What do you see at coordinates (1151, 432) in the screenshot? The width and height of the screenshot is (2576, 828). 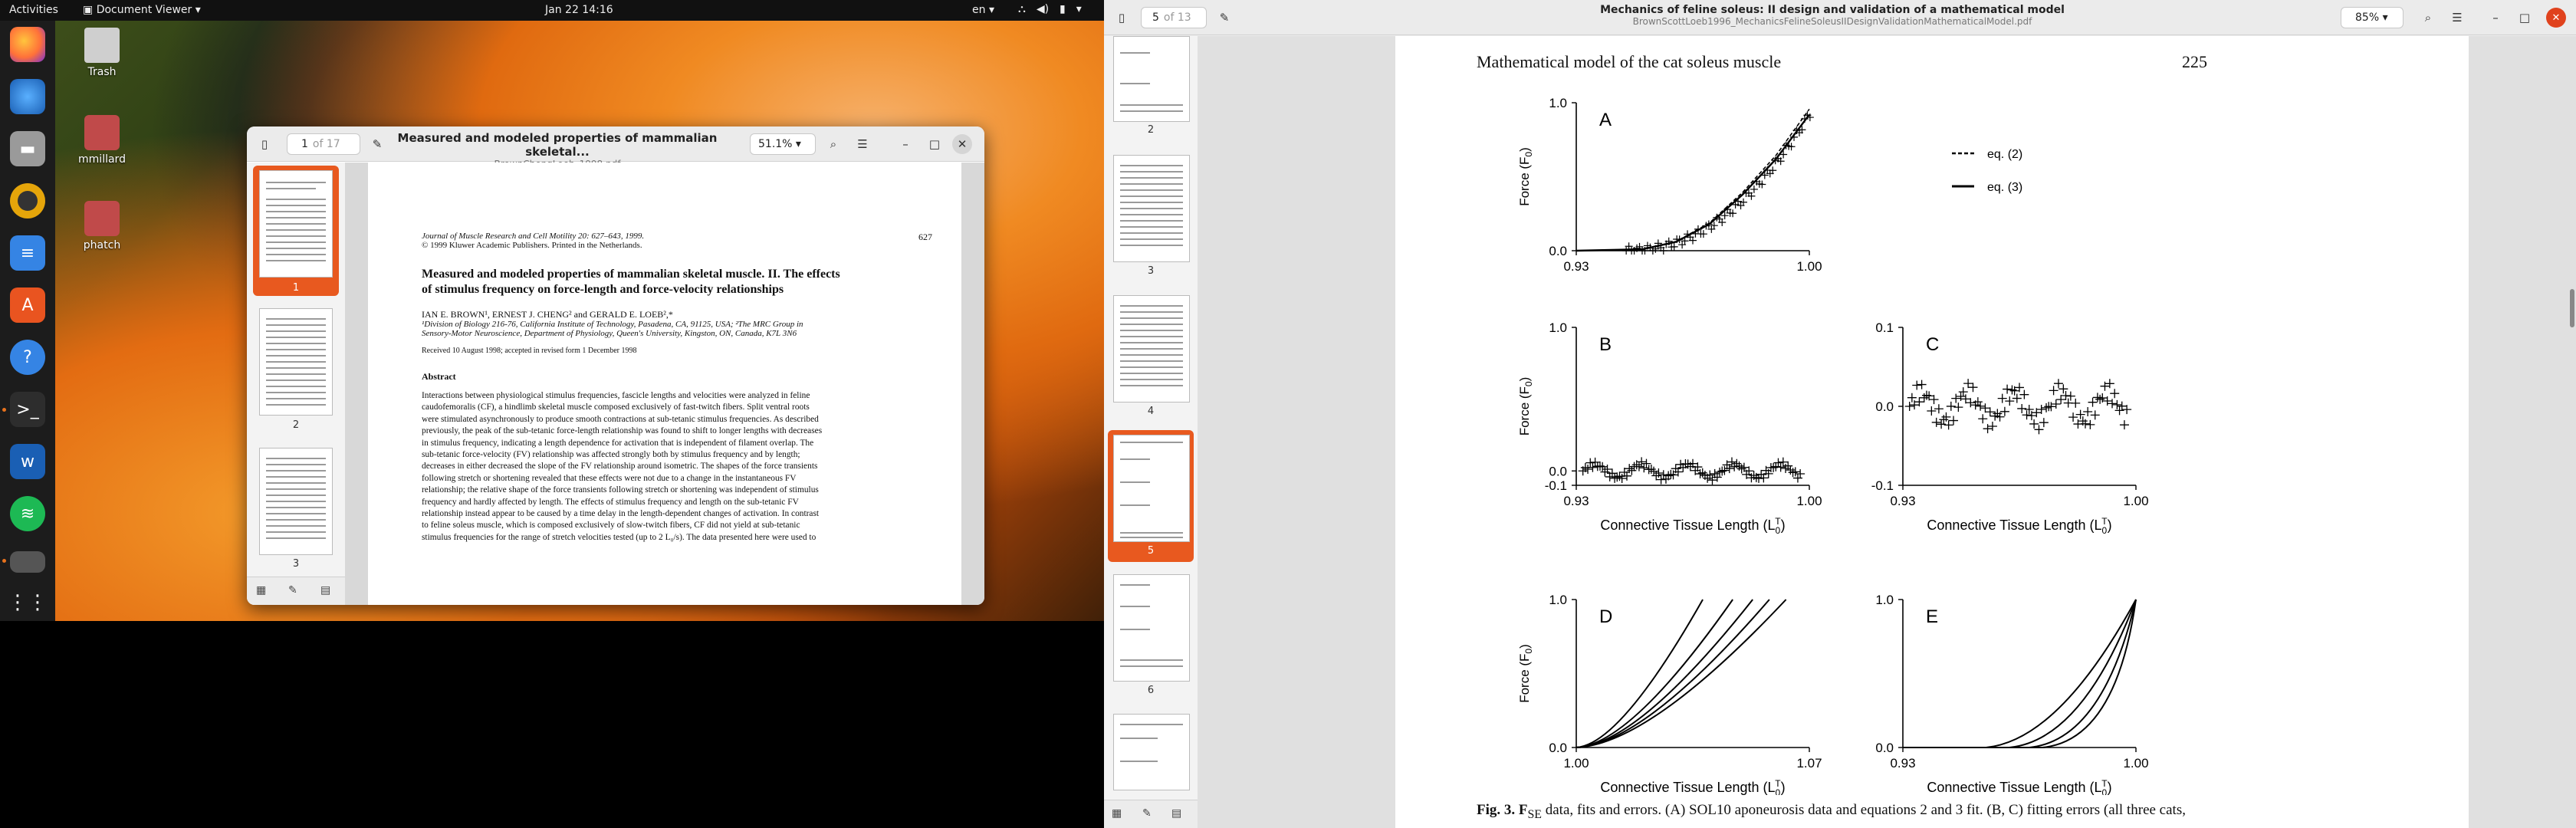 I see `thumbnail-sidebar: 2 3 4 5 6 ▦ ✎ ▤` at bounding box center [1151, 432].